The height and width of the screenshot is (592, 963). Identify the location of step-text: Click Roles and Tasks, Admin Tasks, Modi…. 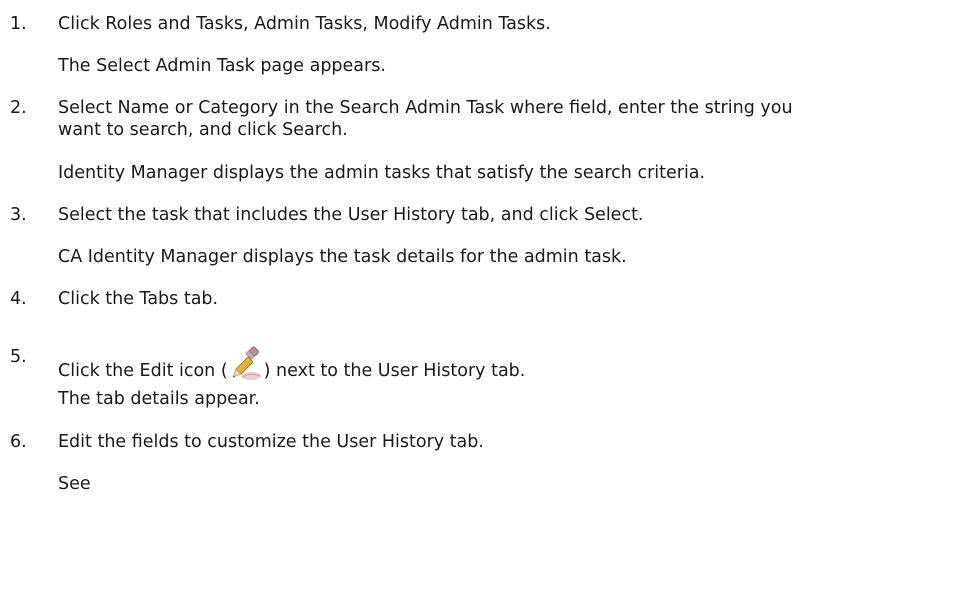
(304, 24).